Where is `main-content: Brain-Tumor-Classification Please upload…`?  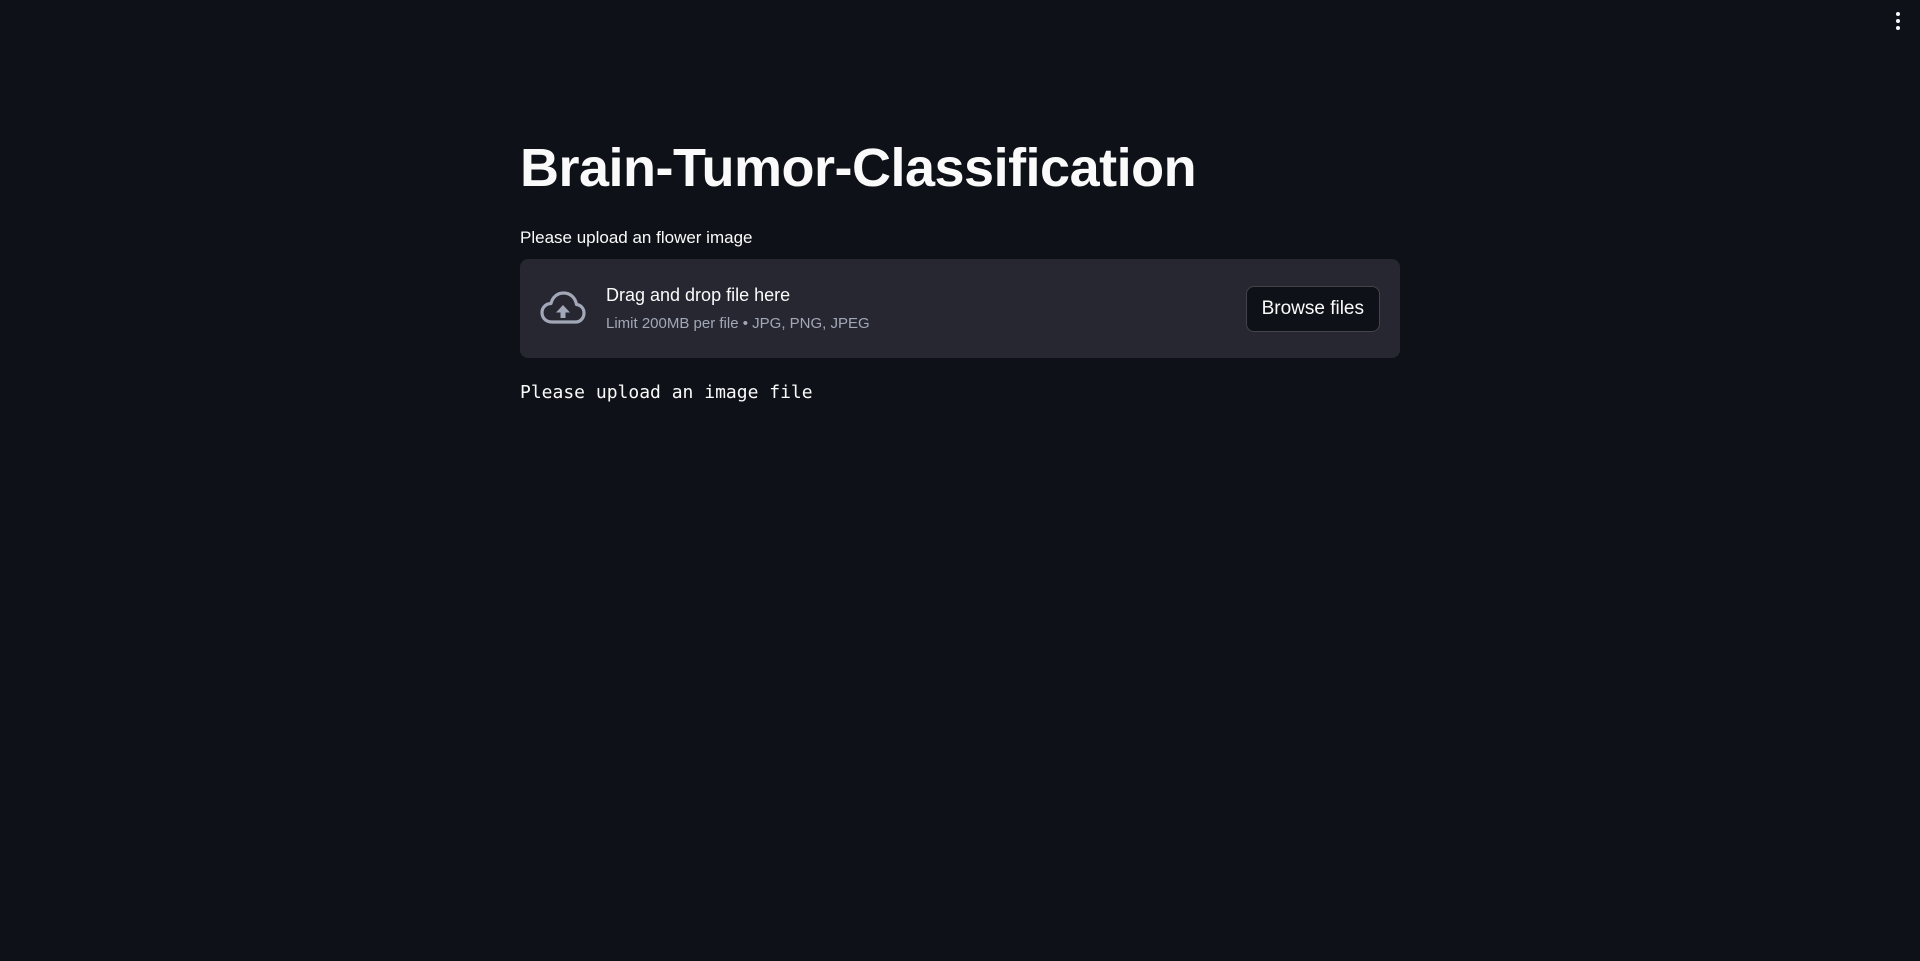 main-content: Brain-Tumor-Classification Please upload… is located at coordinates (960, 267).